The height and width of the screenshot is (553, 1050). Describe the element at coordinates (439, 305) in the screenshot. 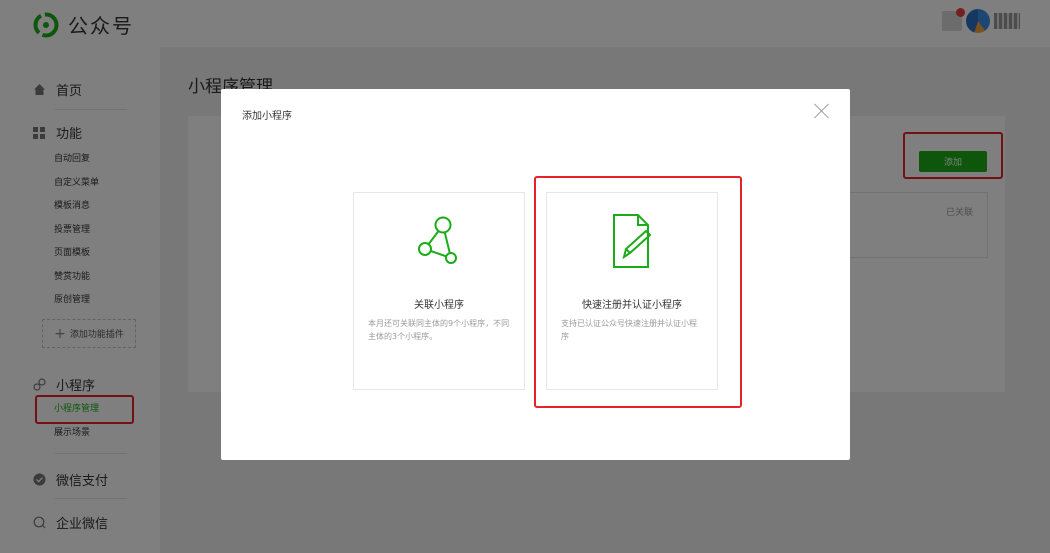

I see `option-title: 关联小程序` at that location.